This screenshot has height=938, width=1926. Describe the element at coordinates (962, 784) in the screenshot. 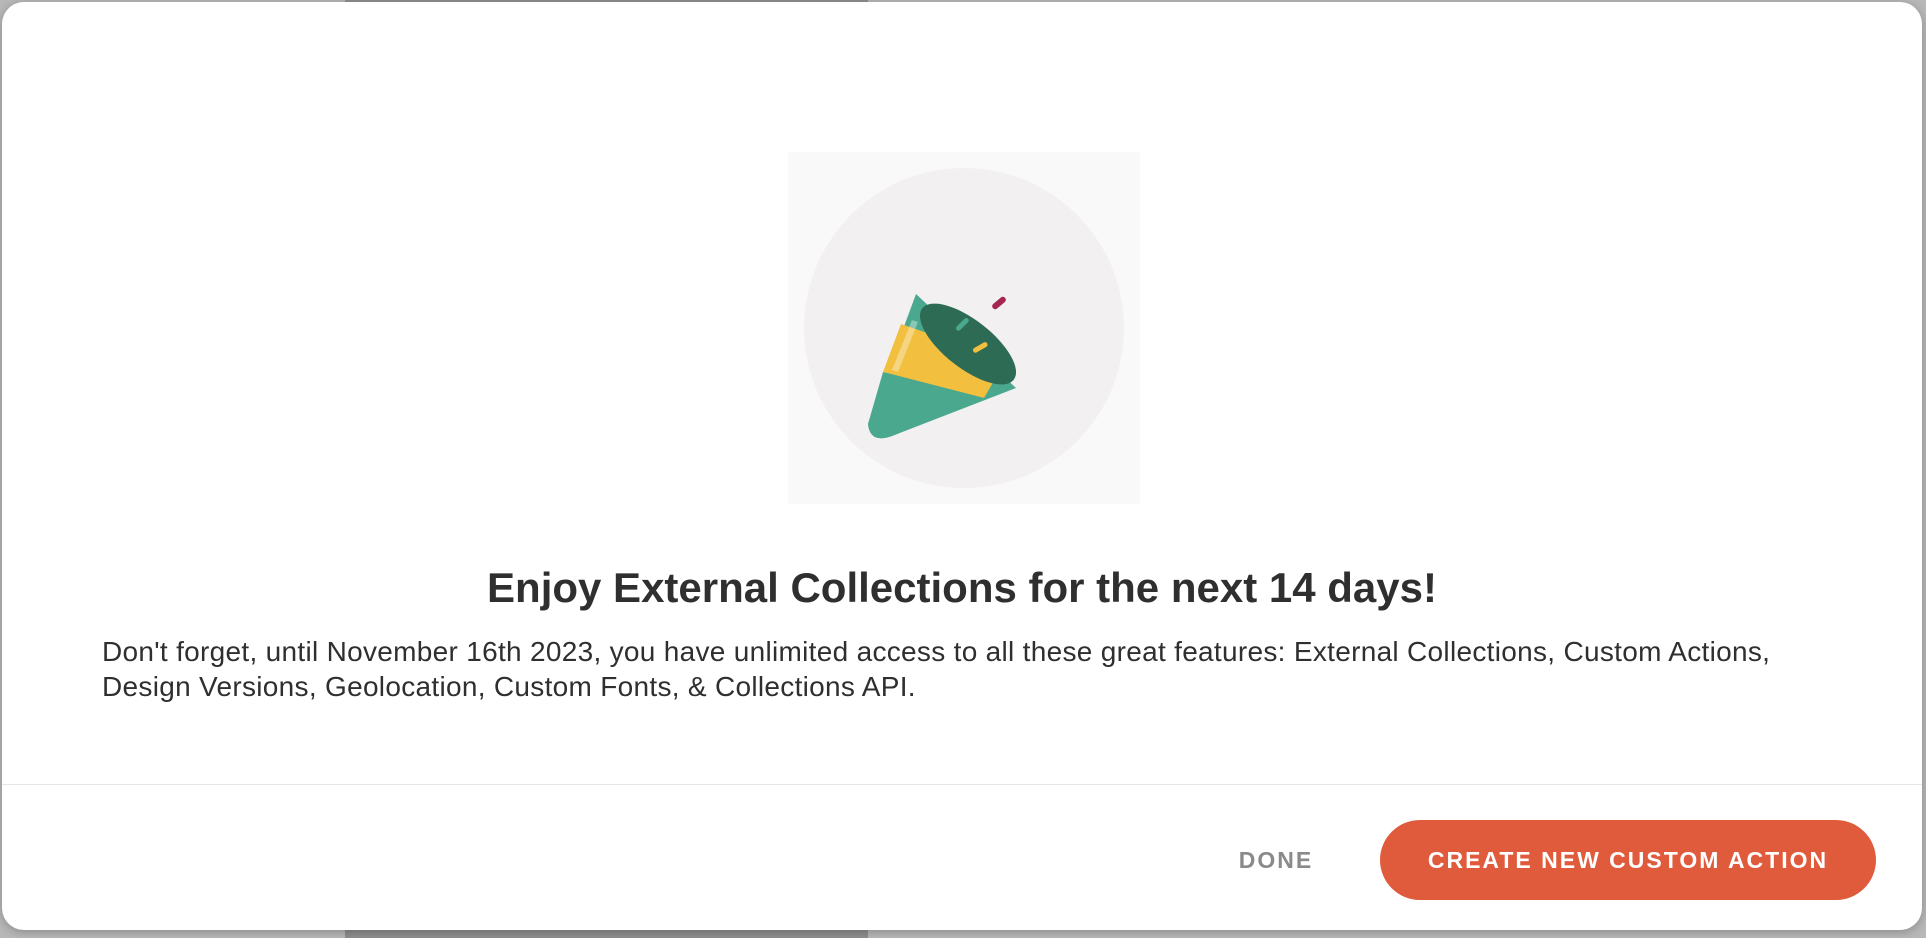

I see `footer-divider` at that location.